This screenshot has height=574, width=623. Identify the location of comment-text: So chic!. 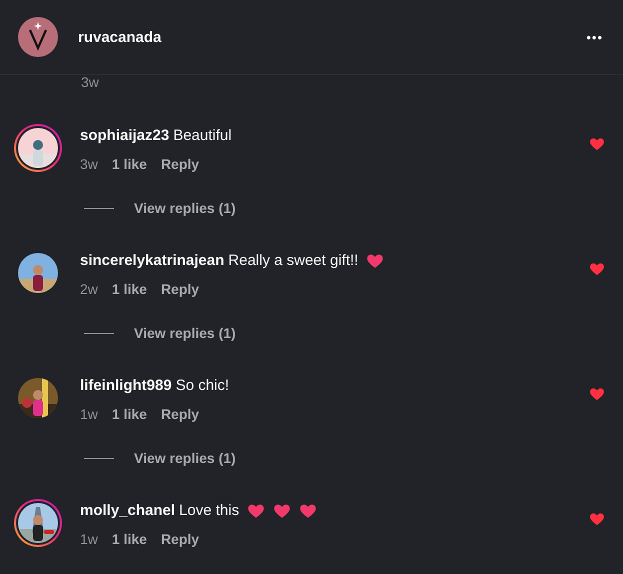
(203, 386).